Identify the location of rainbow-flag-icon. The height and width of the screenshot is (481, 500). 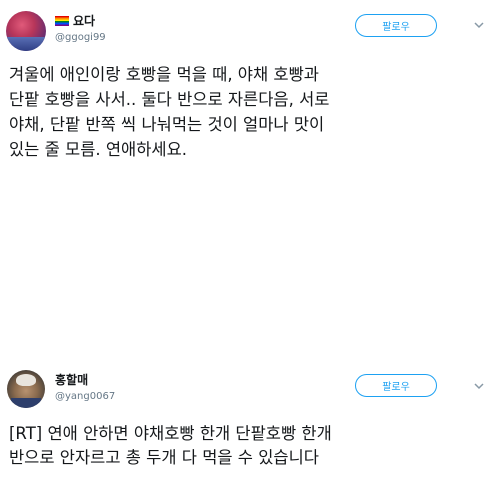
(62, 20).